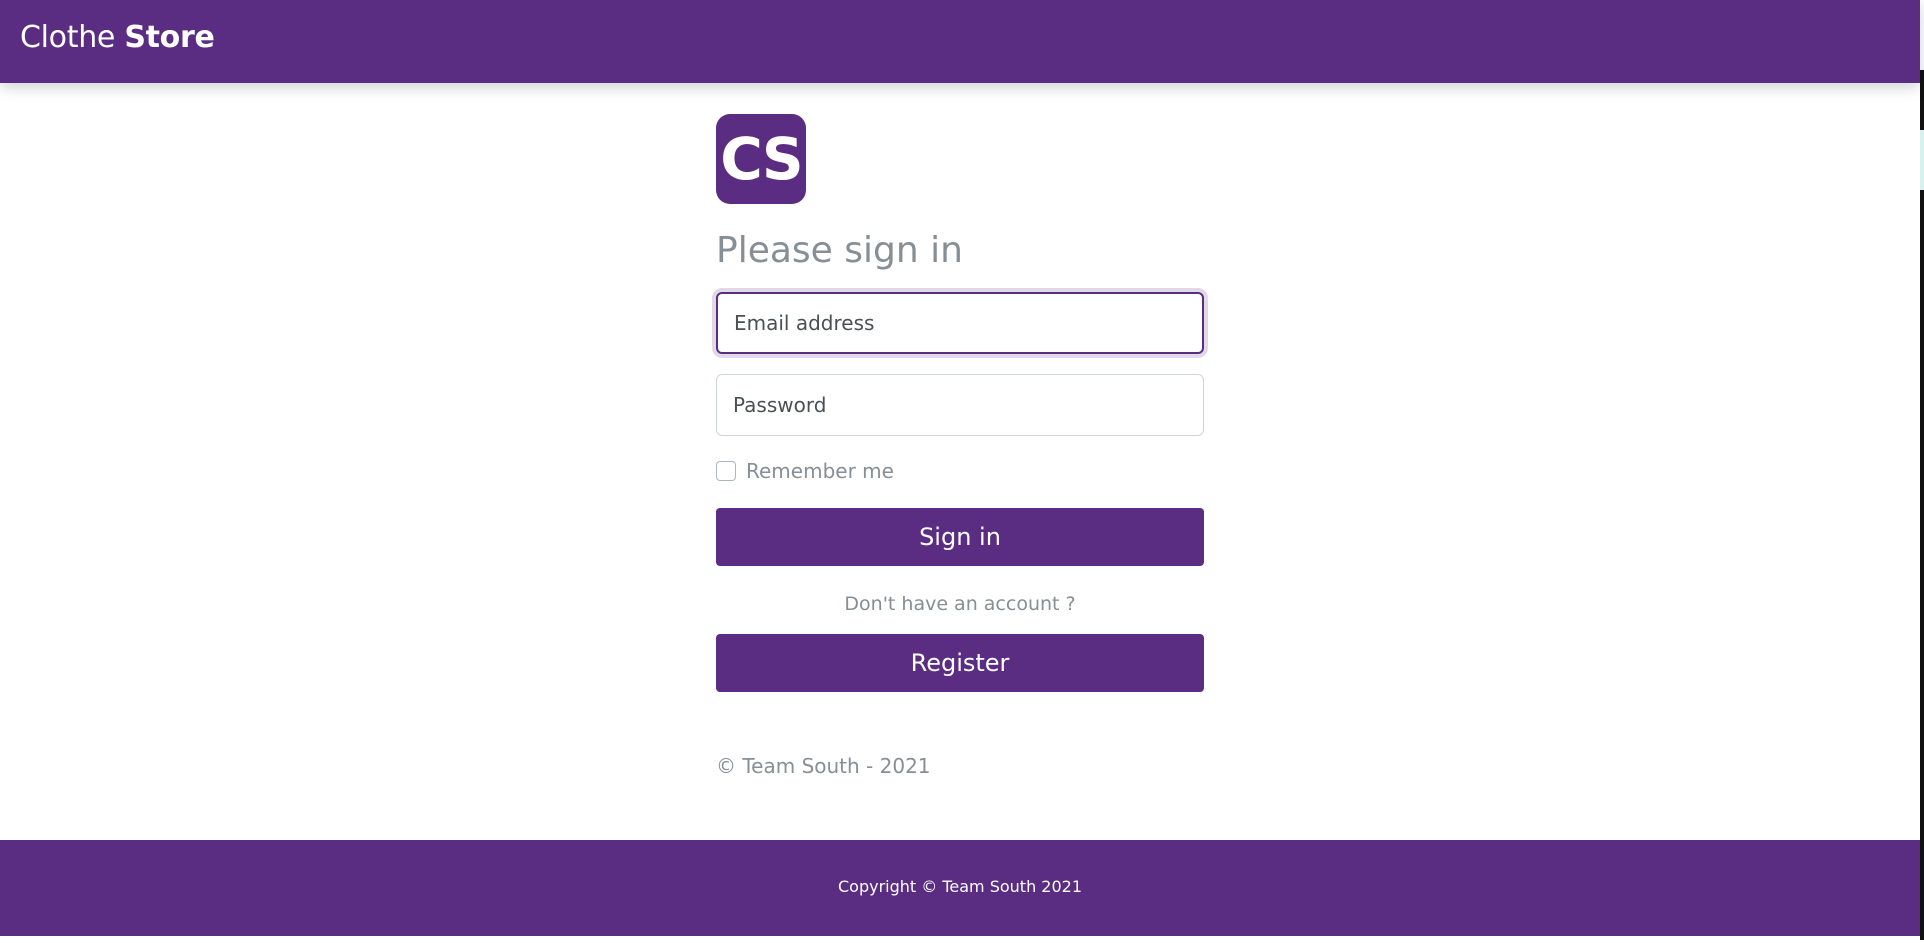  I want to click on register-button: Register, so click(960, 663).